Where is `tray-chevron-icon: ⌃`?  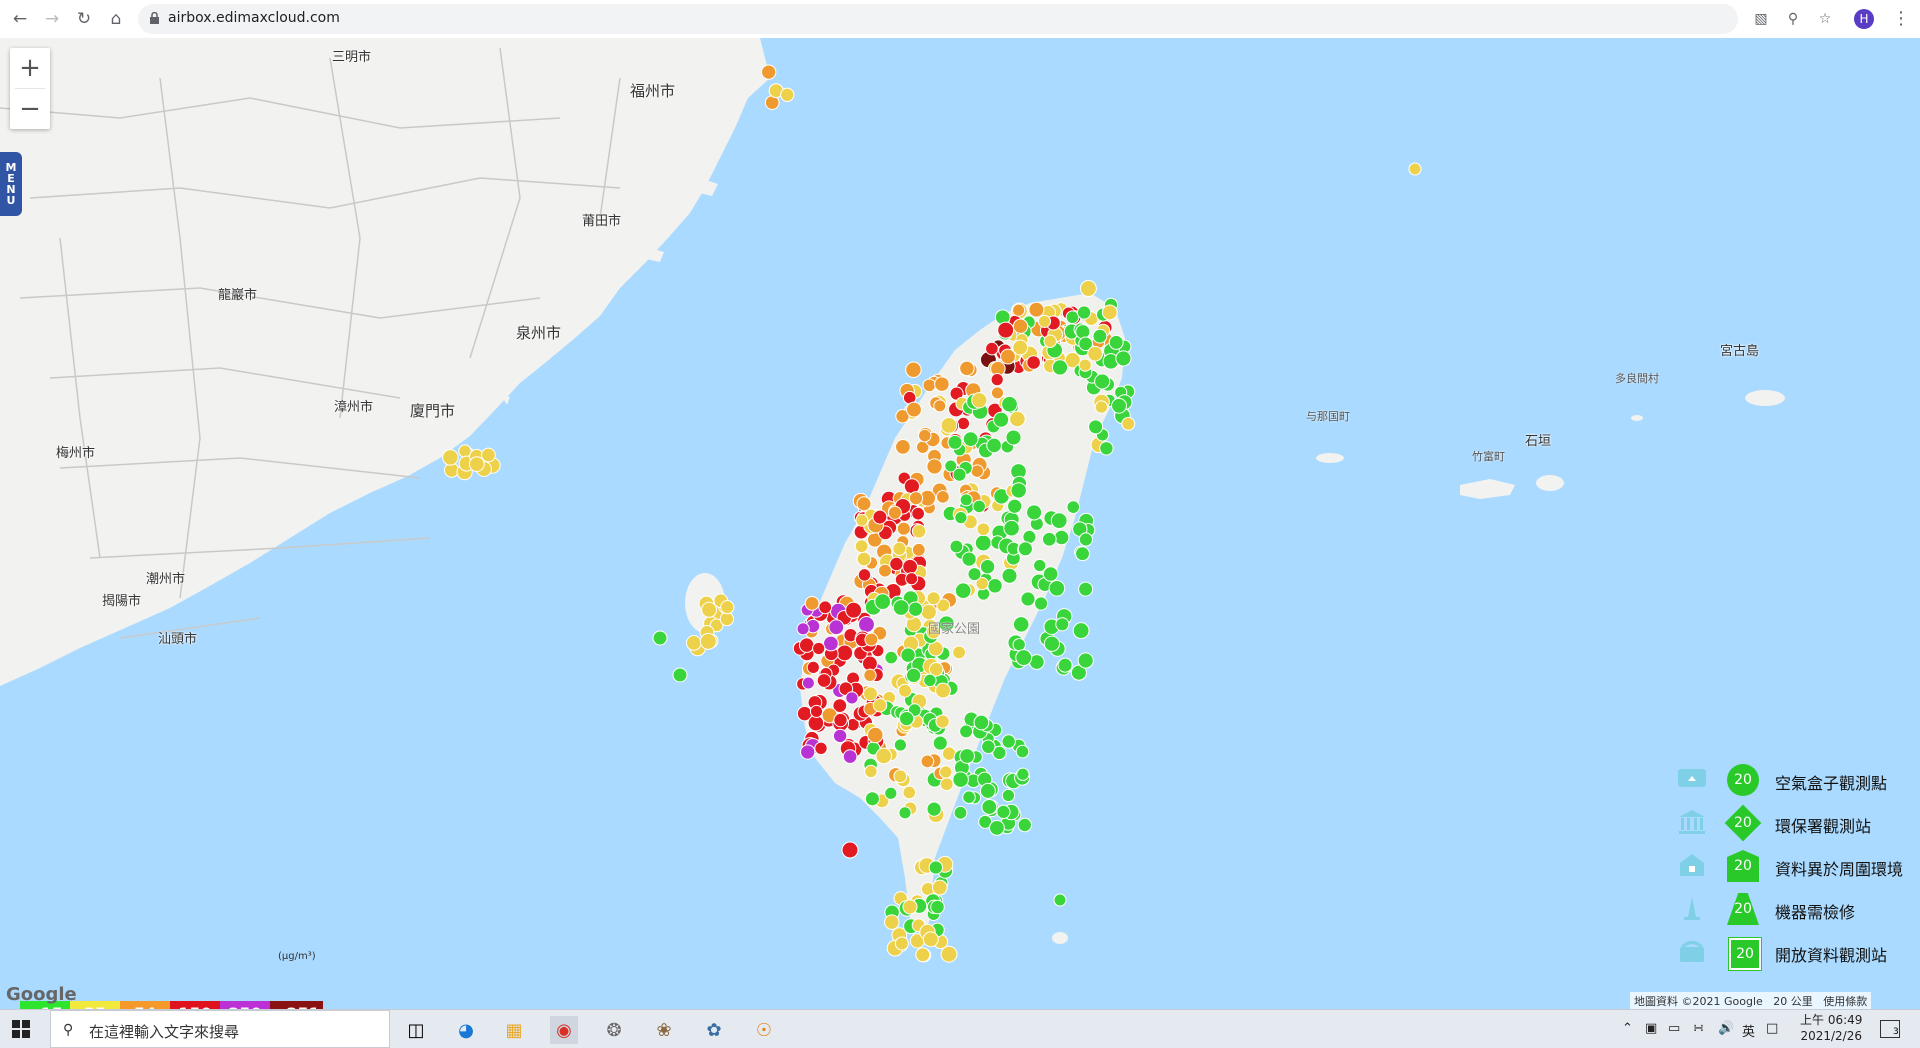 tray-chevron-icon: ⌃ is located at coordinates (1627, 1028).